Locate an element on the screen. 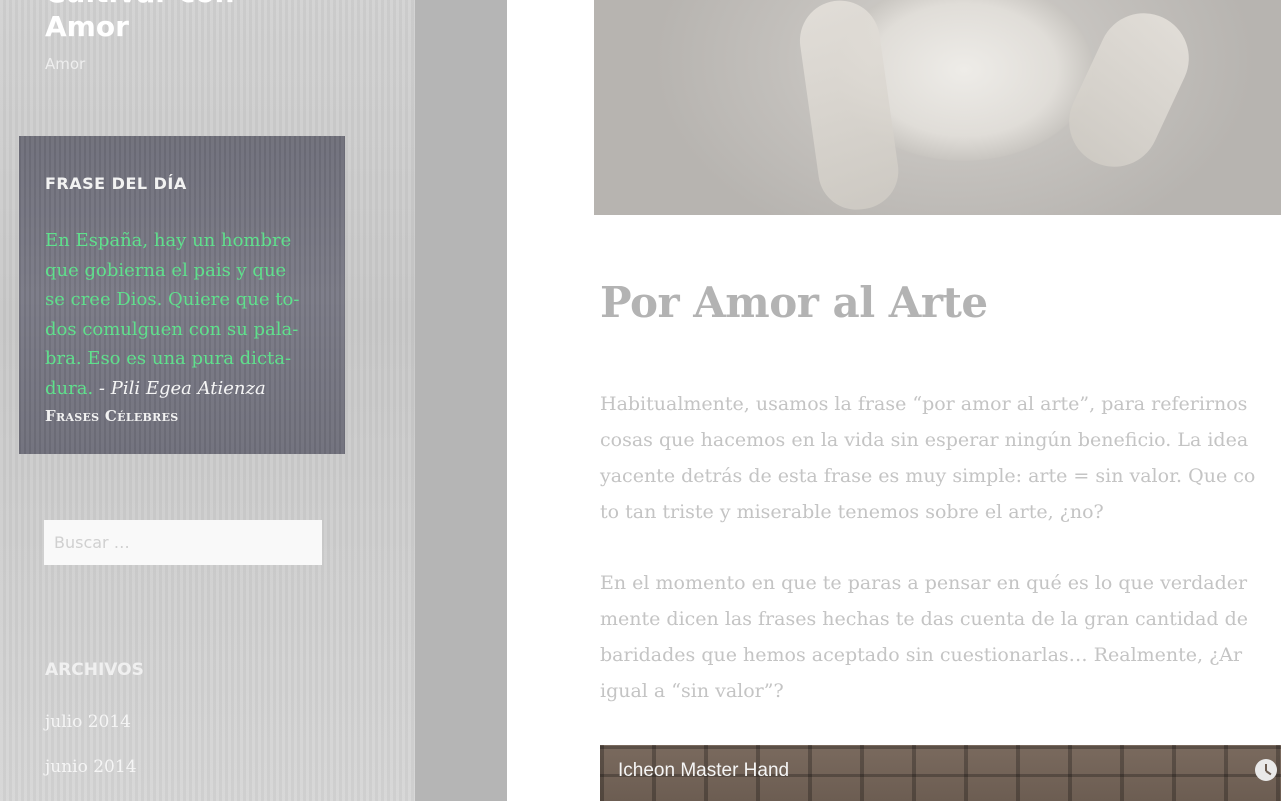  search-input is located at coordinates (183, 542).